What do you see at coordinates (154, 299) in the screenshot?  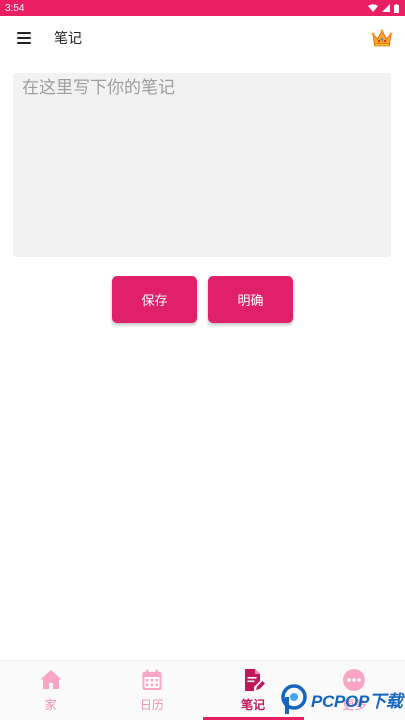 I see `save-button: 保存` at bounding box center [154, 299].